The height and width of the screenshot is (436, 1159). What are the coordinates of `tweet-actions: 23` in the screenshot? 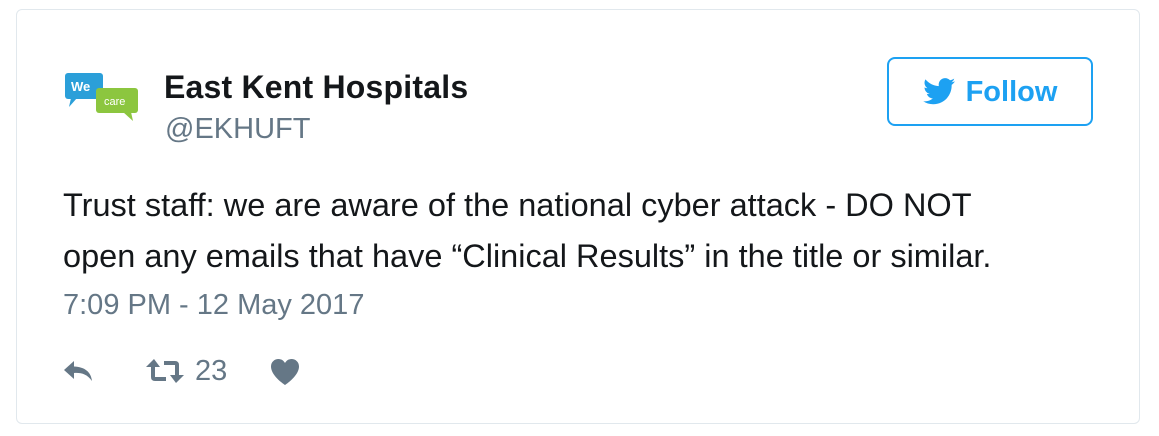 It's located at (181, 371).